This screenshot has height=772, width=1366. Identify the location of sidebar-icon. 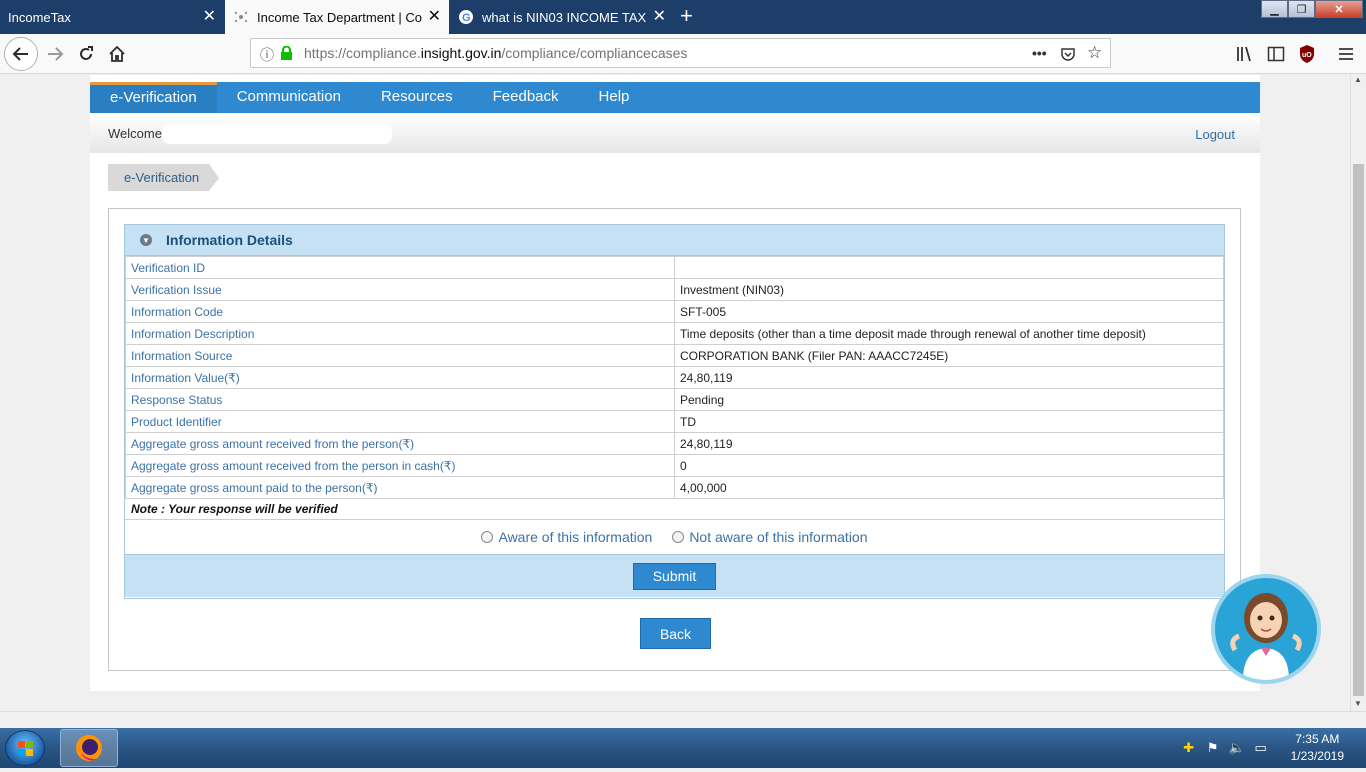
(1276, 54).